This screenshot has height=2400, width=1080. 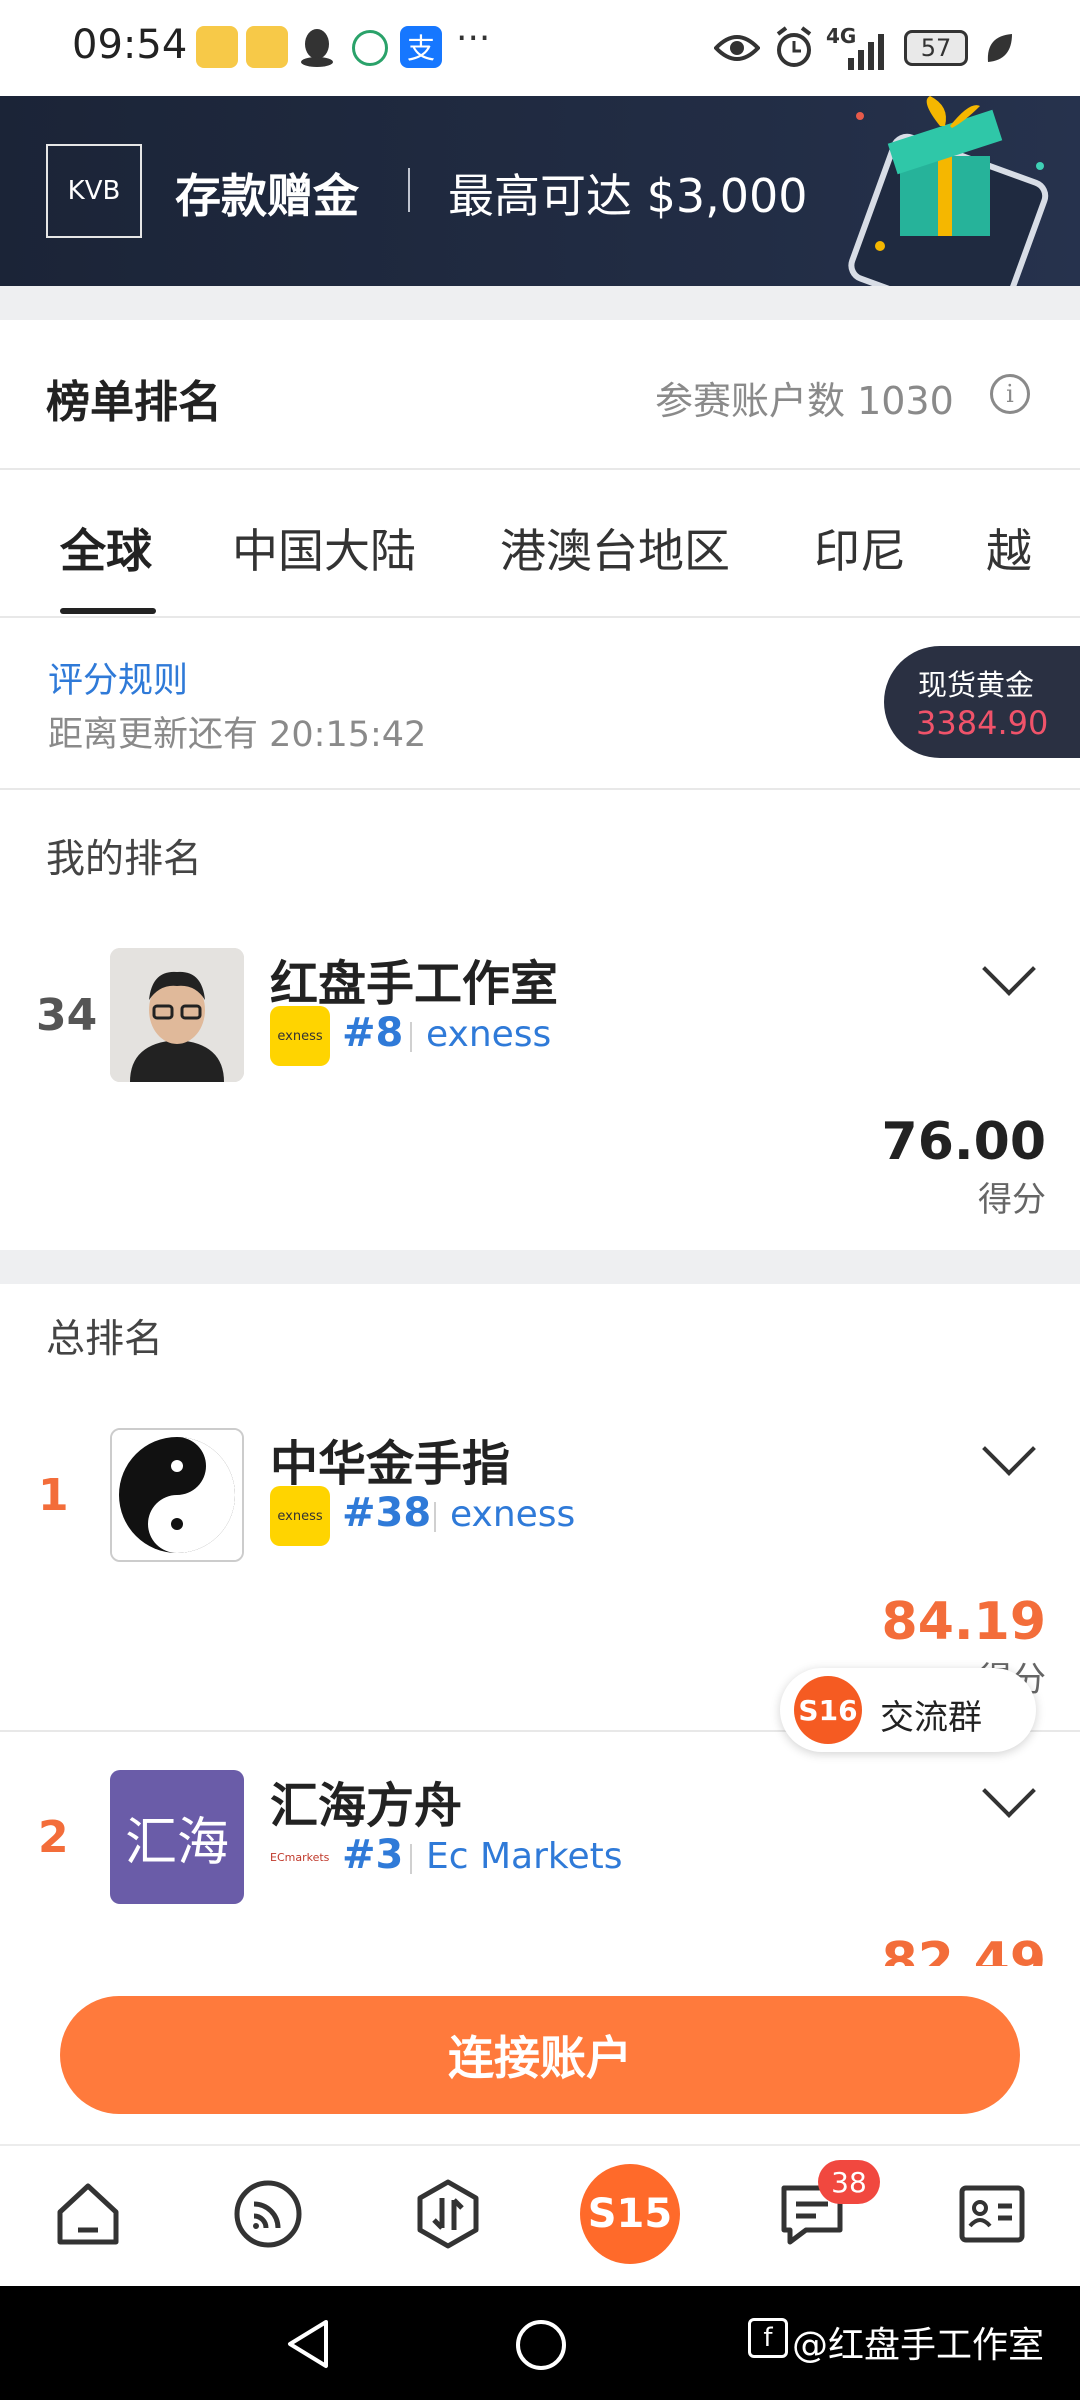 I want to click on bottom-nav, so click(x=540, y=2216).